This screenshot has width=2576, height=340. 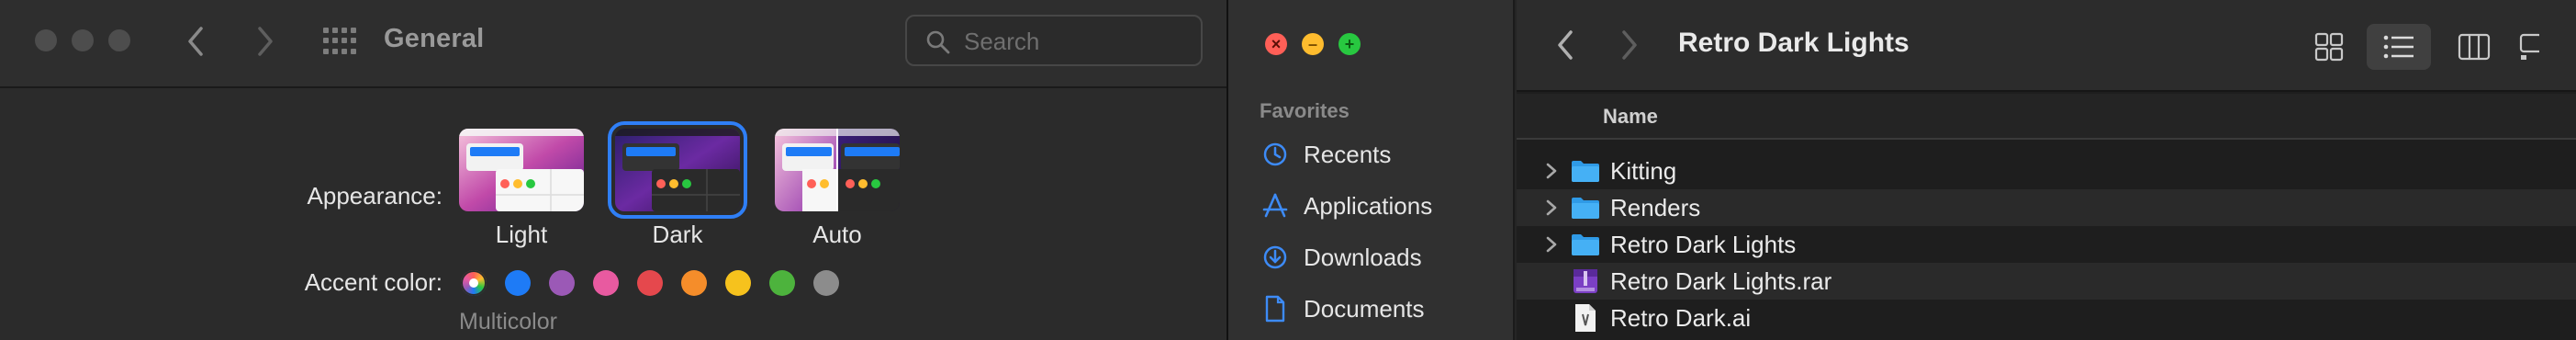 What do you see at coordinates (374, 196) in the screenshot?
I see `appearance-label: Appearance:` at bounding box center [374, 196].